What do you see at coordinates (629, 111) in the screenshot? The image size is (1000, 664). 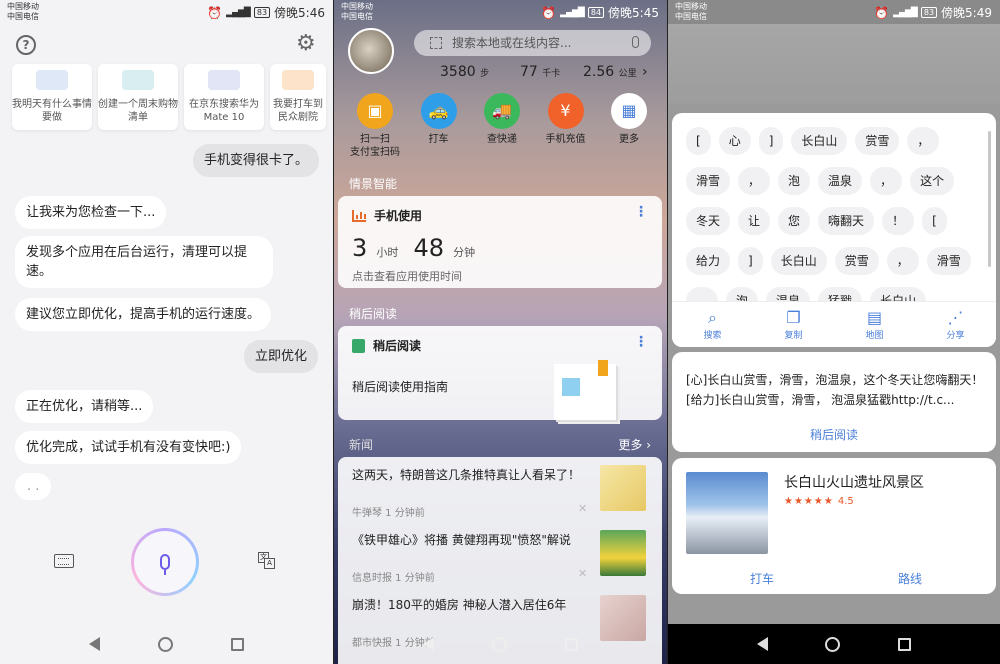 I see `grid-icon: ▦` at bounding box center [629, 111].